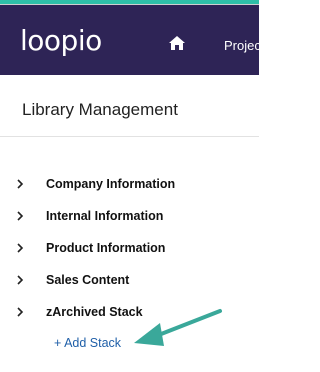 Image resolution: width=320 pixels, height=372 pixels. I want to click on stack-item-sales-content: Sales Content, so click(129, 282).